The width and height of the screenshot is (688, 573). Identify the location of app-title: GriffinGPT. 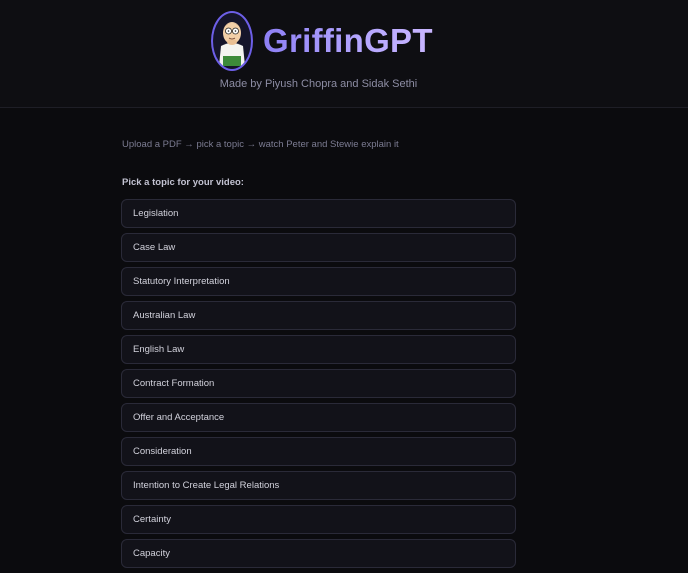
(348, 40).